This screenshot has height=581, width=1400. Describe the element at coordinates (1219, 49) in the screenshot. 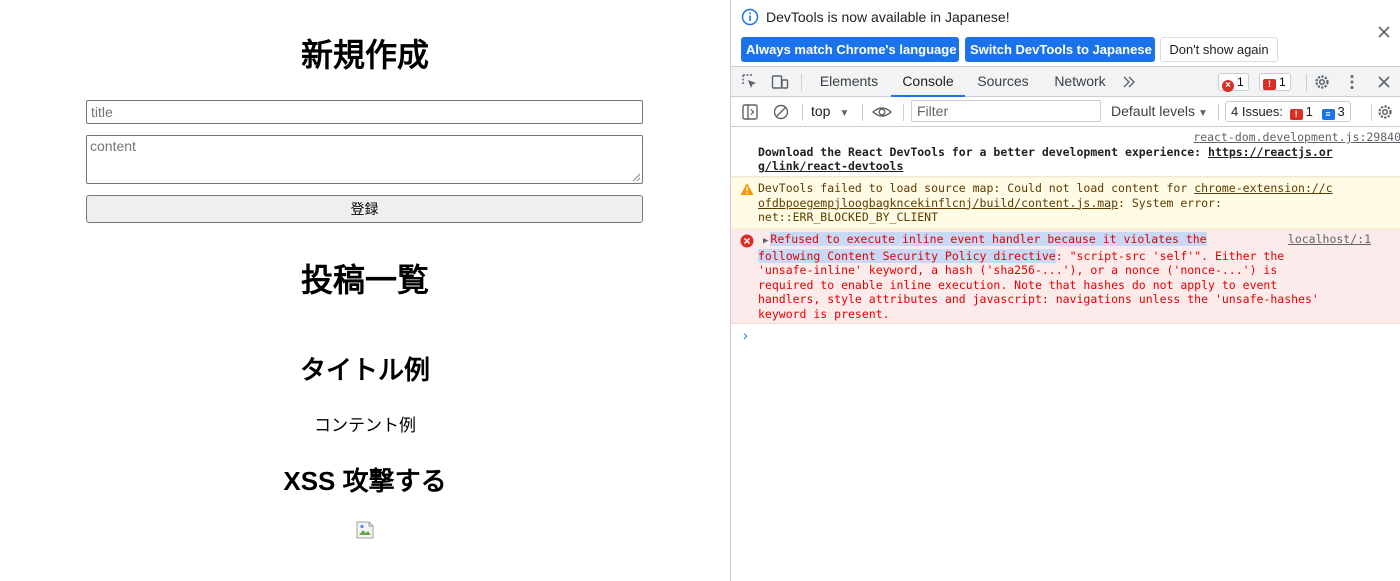

I see `dont-show-again-button: Don't show again` at that location.